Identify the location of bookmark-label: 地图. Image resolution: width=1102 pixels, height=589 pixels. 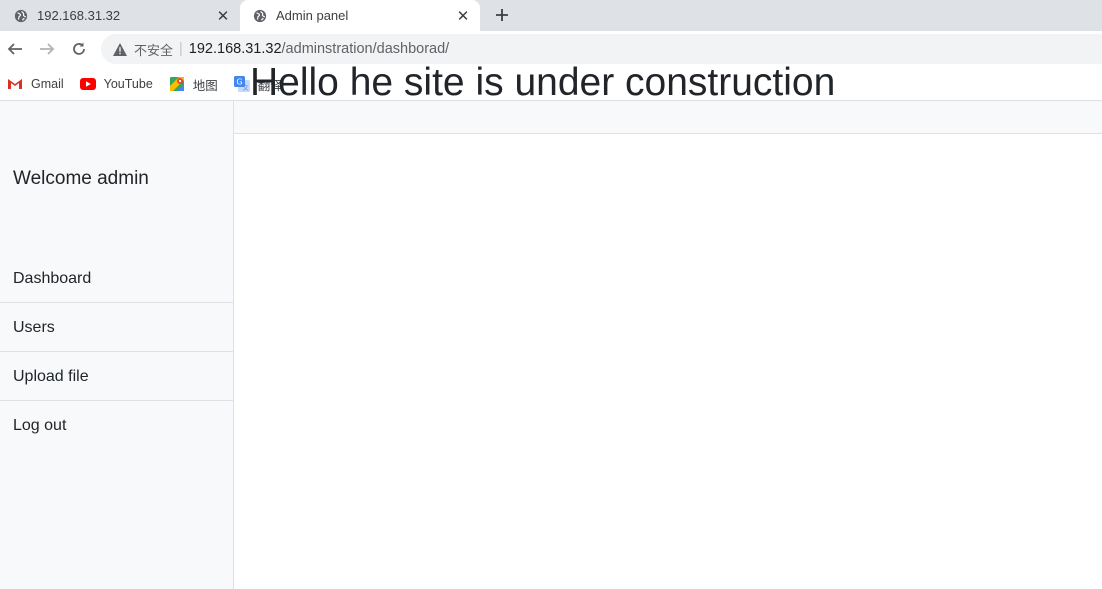
(205, 85).